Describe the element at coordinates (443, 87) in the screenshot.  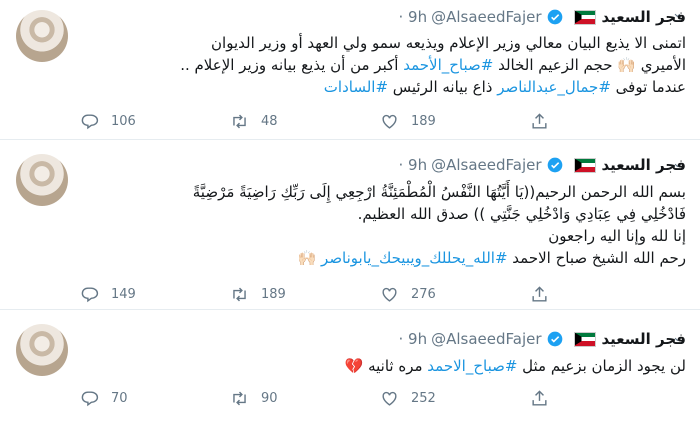
I see `tweet-text-span: ذاع بيانه الرئيس` at that location.